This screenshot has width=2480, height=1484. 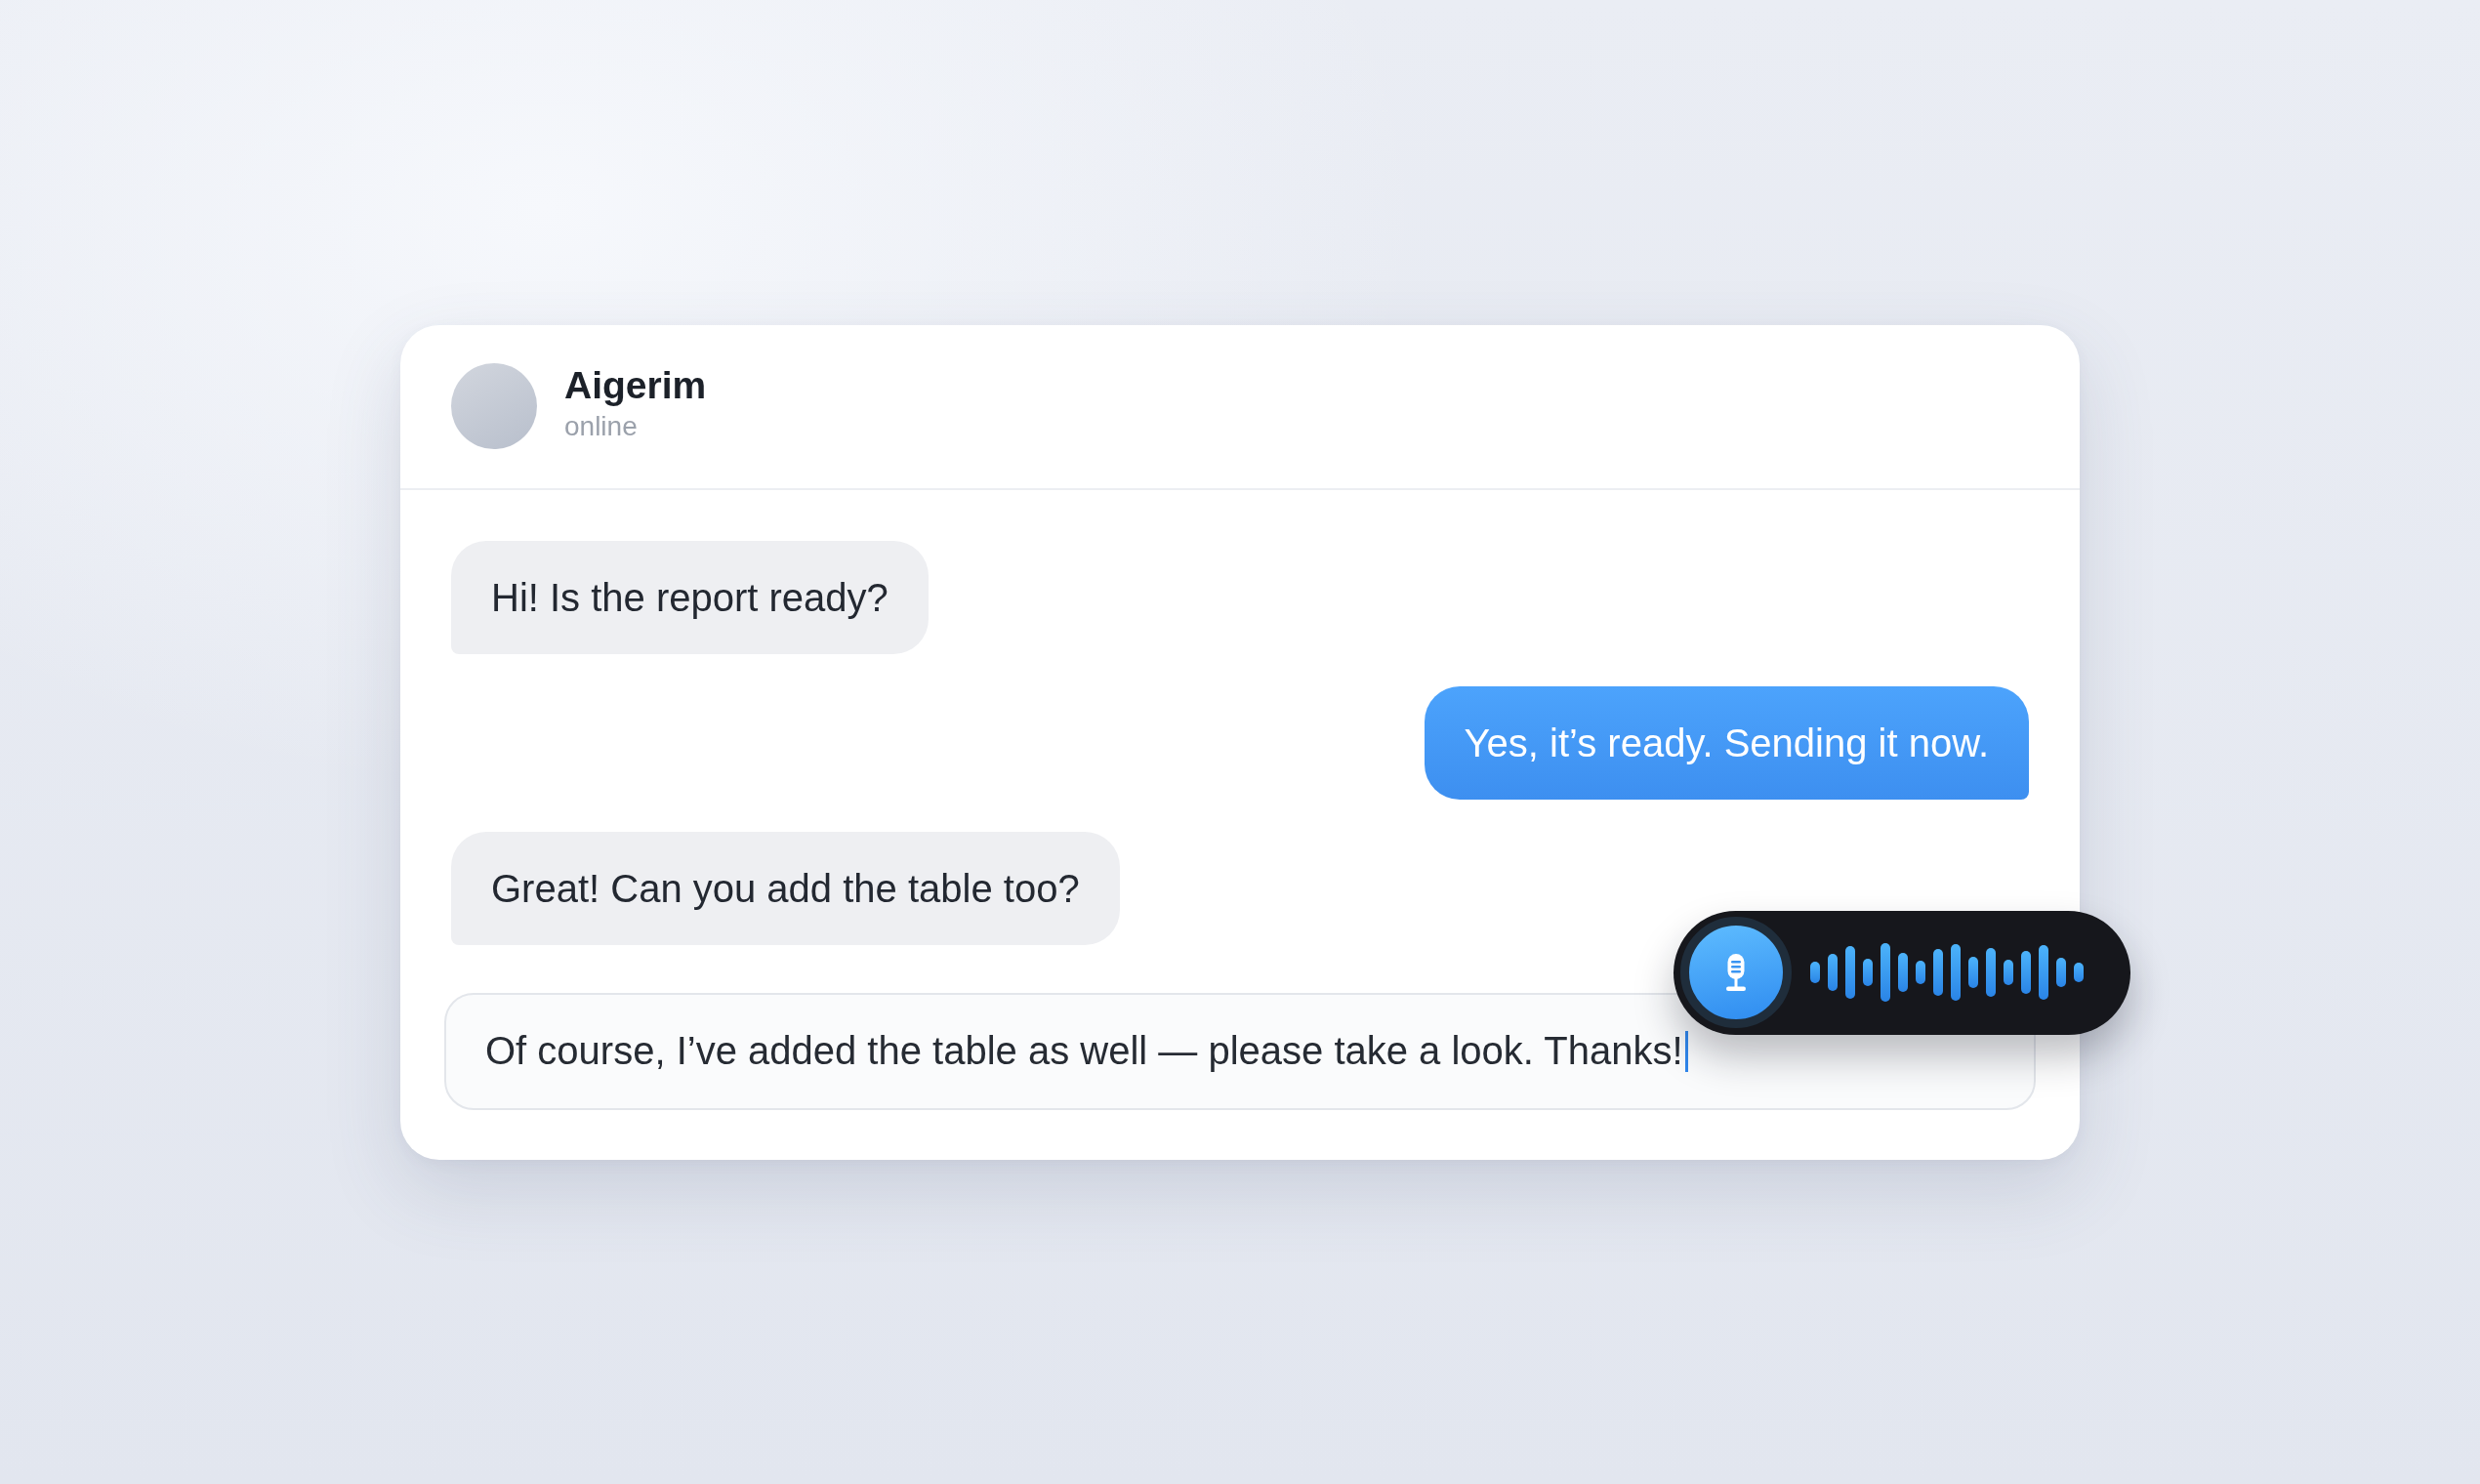 What do you see at coordinates (785, 888) in the screenshot?
I see `message-bubble: Great! Can you add the table too?` at bounding box center [785, 888].